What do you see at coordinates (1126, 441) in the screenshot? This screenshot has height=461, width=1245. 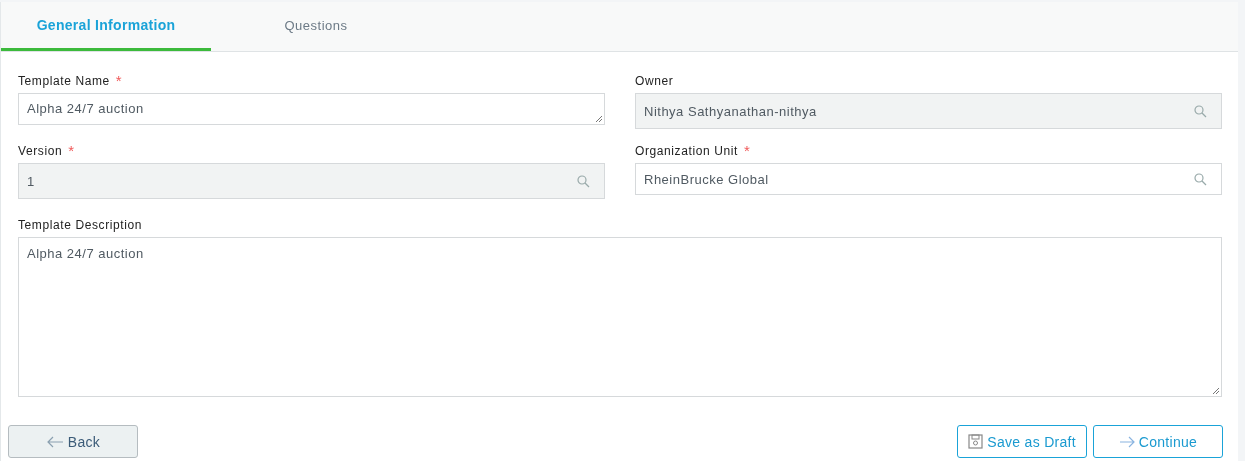 I see `arrow-right-icon` at bounding box center [1126, 441].